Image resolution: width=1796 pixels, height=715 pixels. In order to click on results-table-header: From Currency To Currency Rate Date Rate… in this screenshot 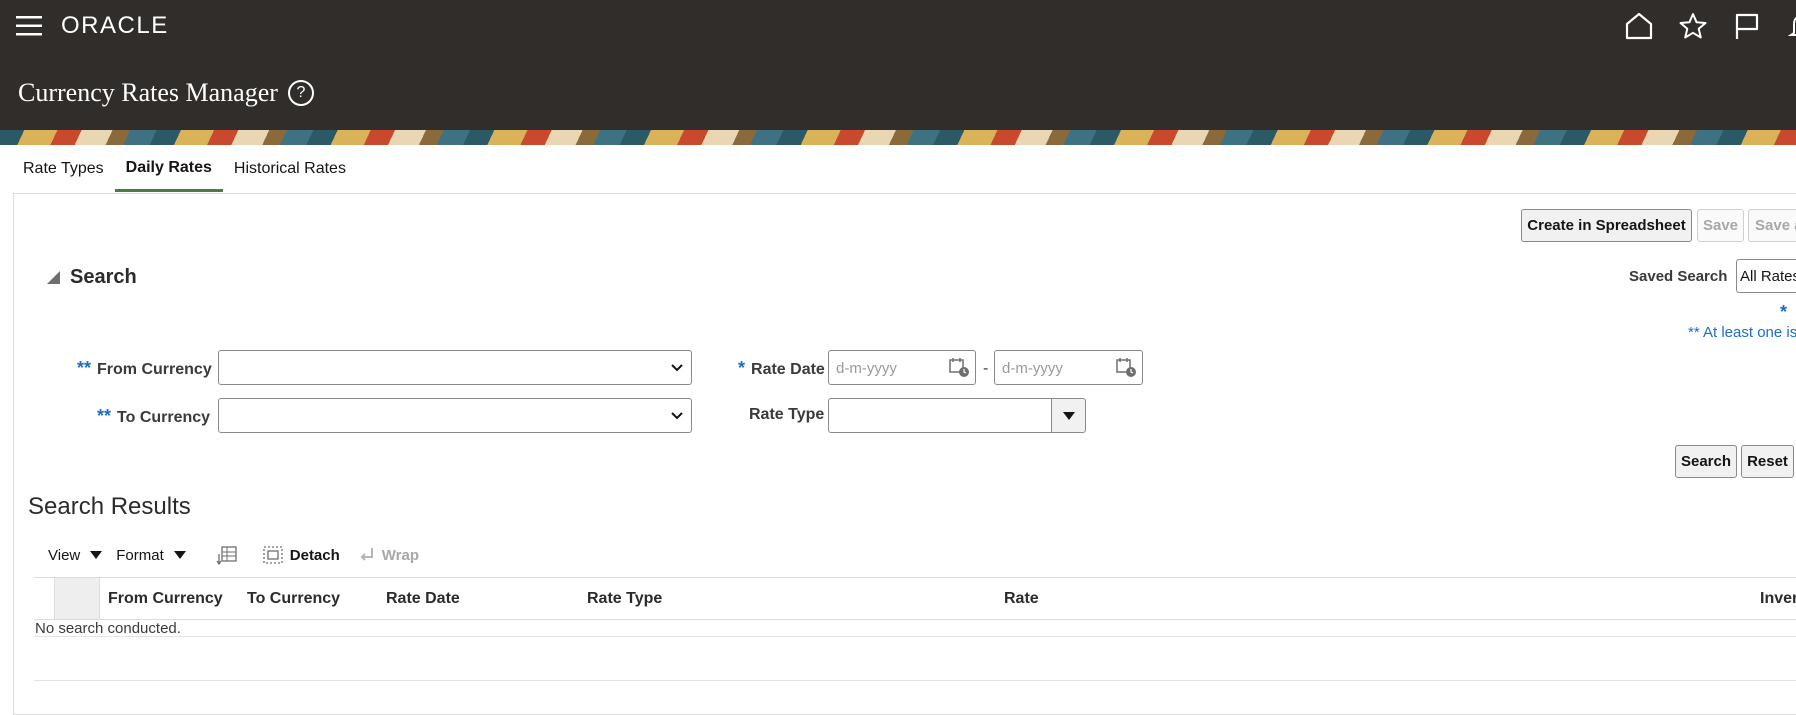, I will do `click(915, 598)`.